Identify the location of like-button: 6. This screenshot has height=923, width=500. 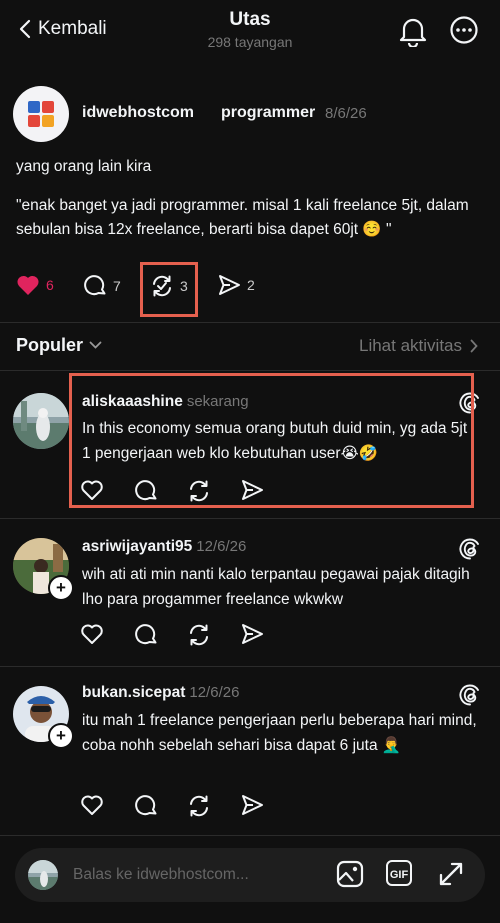
(35, 285).